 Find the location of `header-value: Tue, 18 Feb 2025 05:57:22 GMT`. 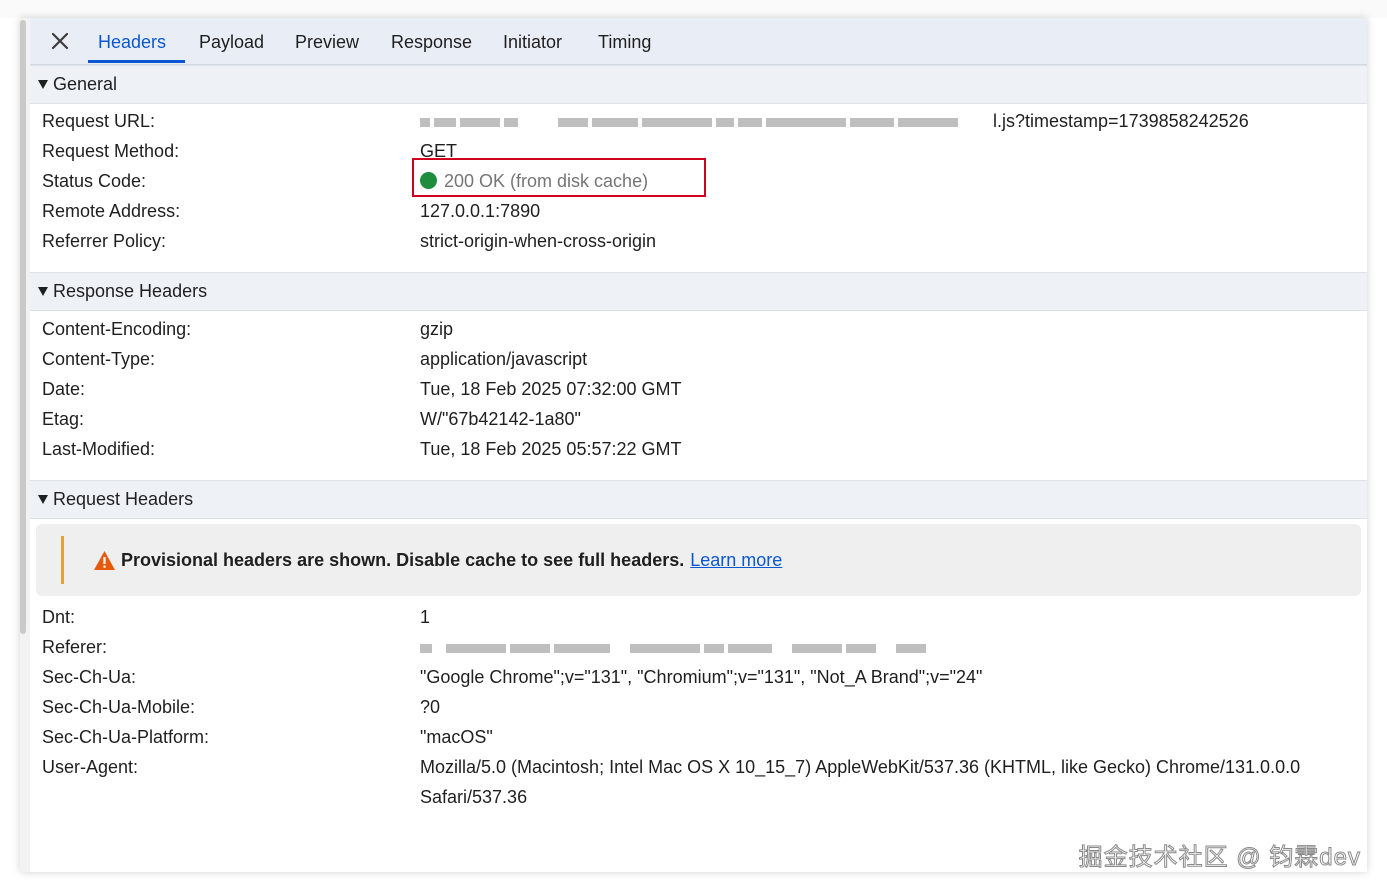

header-value: Tue, 18 Feb 2025 05:57:22 GMT is located at coordinates (551, 449).